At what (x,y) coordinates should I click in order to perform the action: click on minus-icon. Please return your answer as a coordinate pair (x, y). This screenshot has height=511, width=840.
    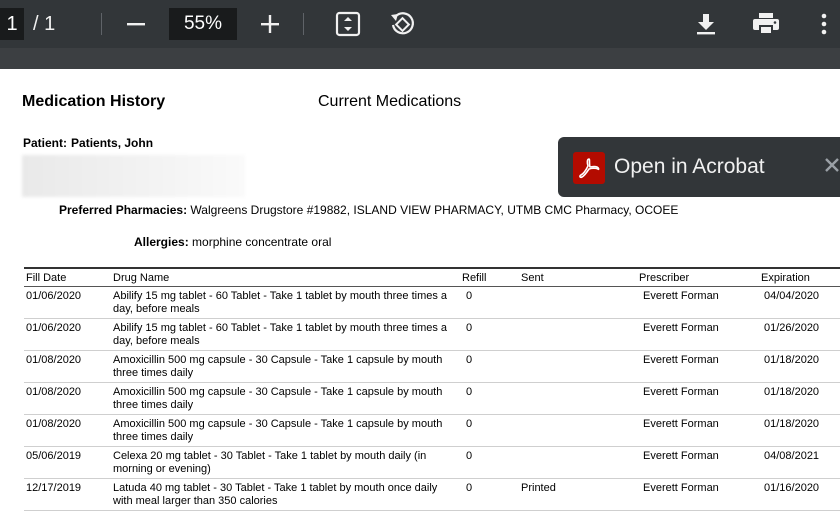
    Looking at the image, I should click on (136, 24).